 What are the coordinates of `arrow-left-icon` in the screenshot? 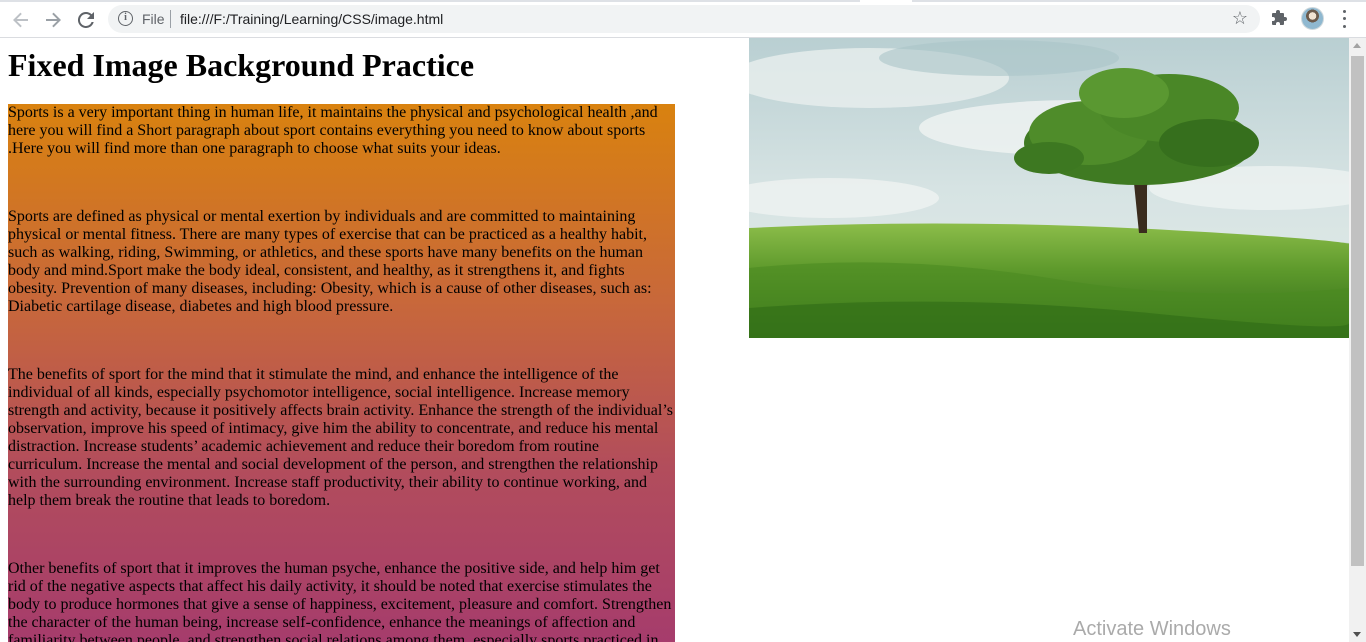 It's located at (20, 20).